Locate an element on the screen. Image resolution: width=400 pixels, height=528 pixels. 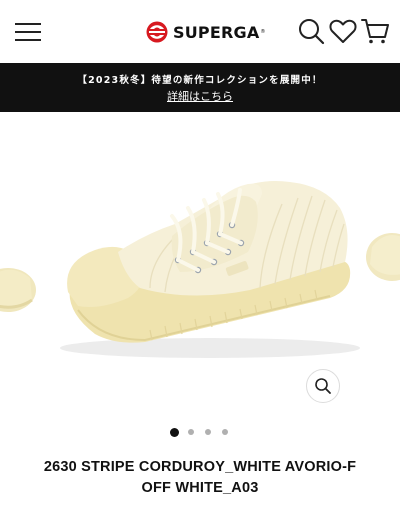
site-header: SUPERGA ® is located at coordinates (200, 31).